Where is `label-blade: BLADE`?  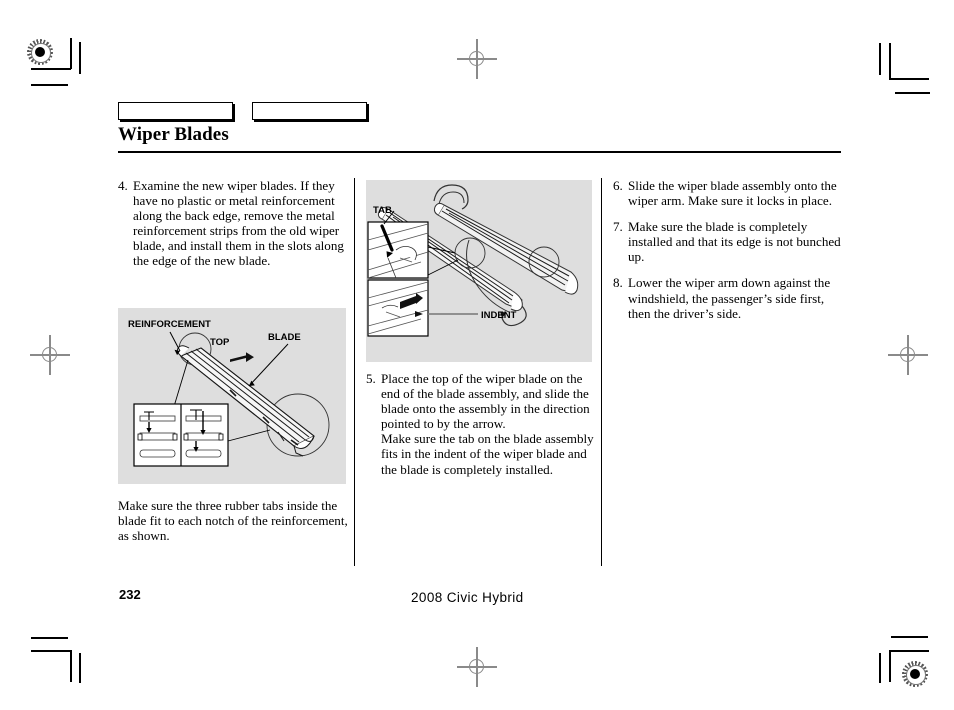 label-blade: BLADE is located at coordinates (284, 337).